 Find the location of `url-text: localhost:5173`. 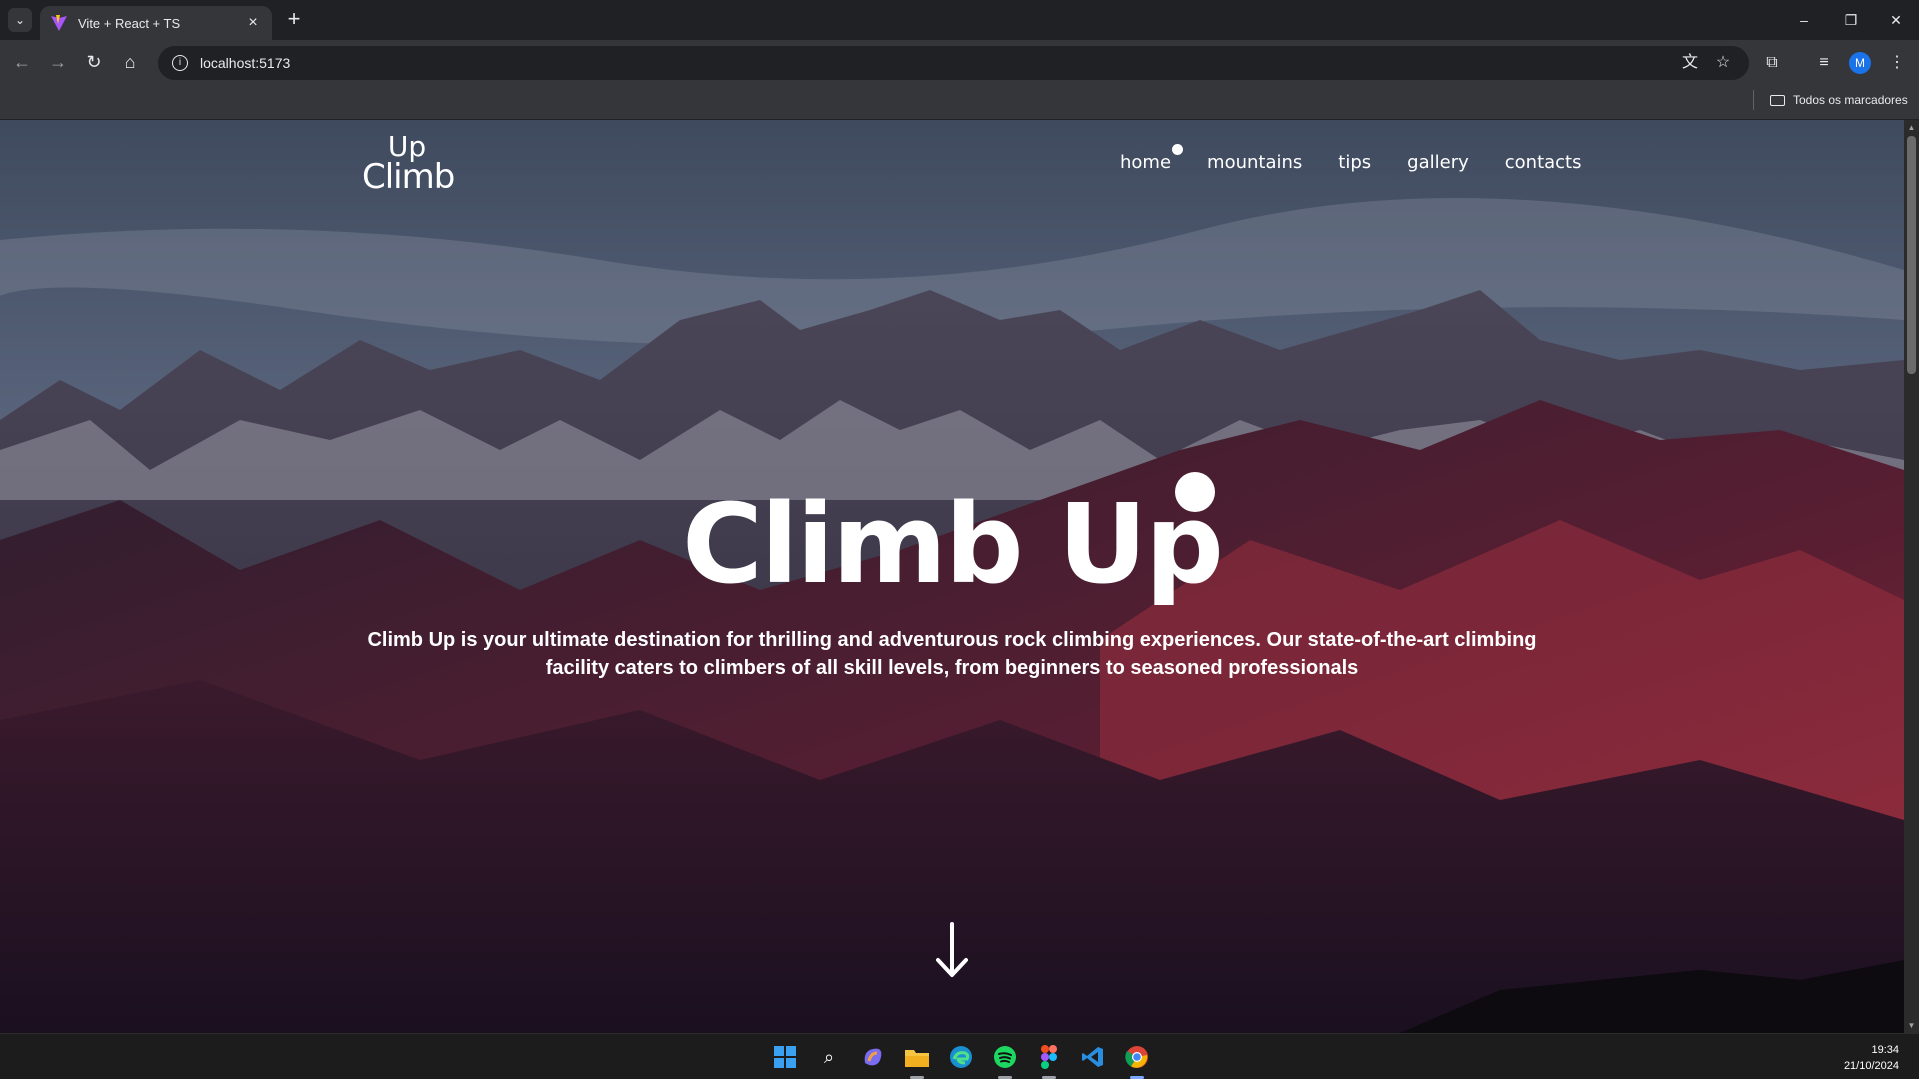

url-text: localhost:5173 is located at coordinates (245, 63).